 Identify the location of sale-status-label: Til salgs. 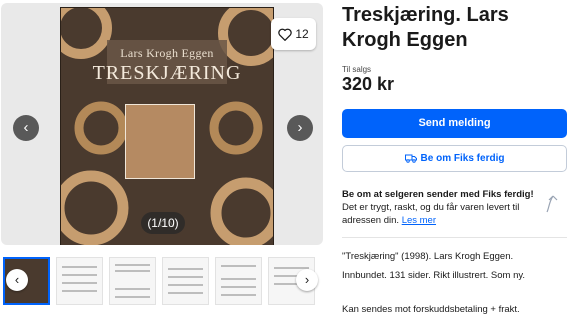
(357, 69).